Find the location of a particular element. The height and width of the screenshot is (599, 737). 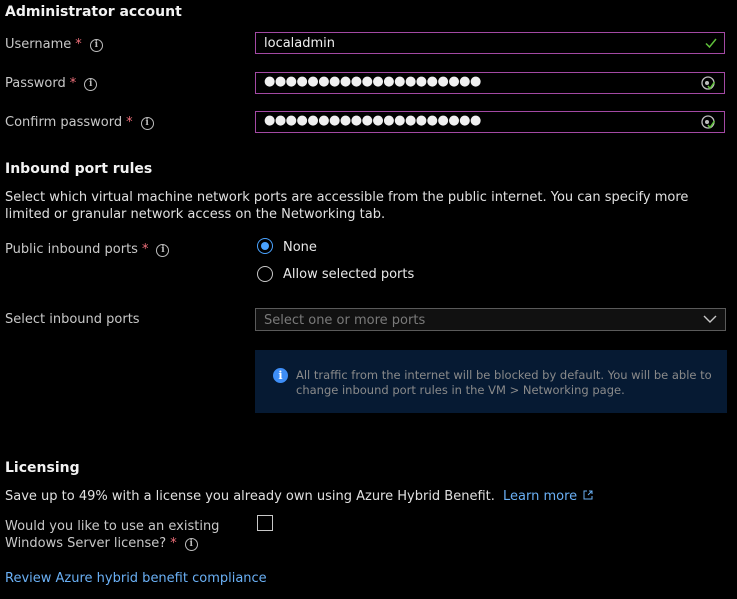

checkmark-icon is located at coordinates (711, 43).